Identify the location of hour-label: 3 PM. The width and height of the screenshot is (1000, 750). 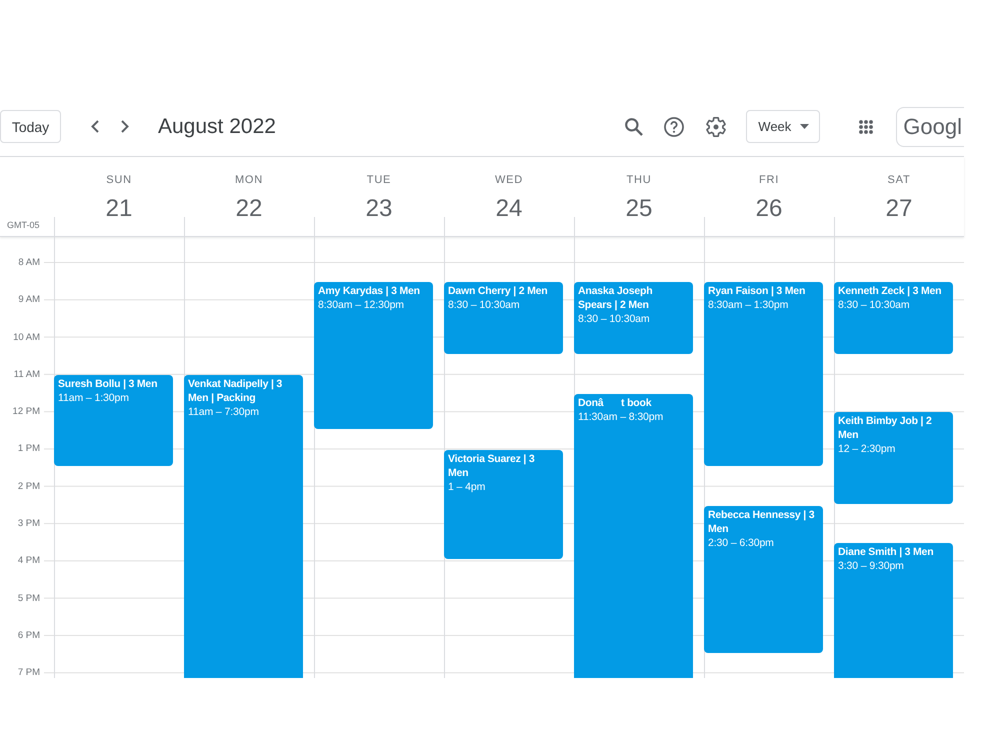
(29, 524).